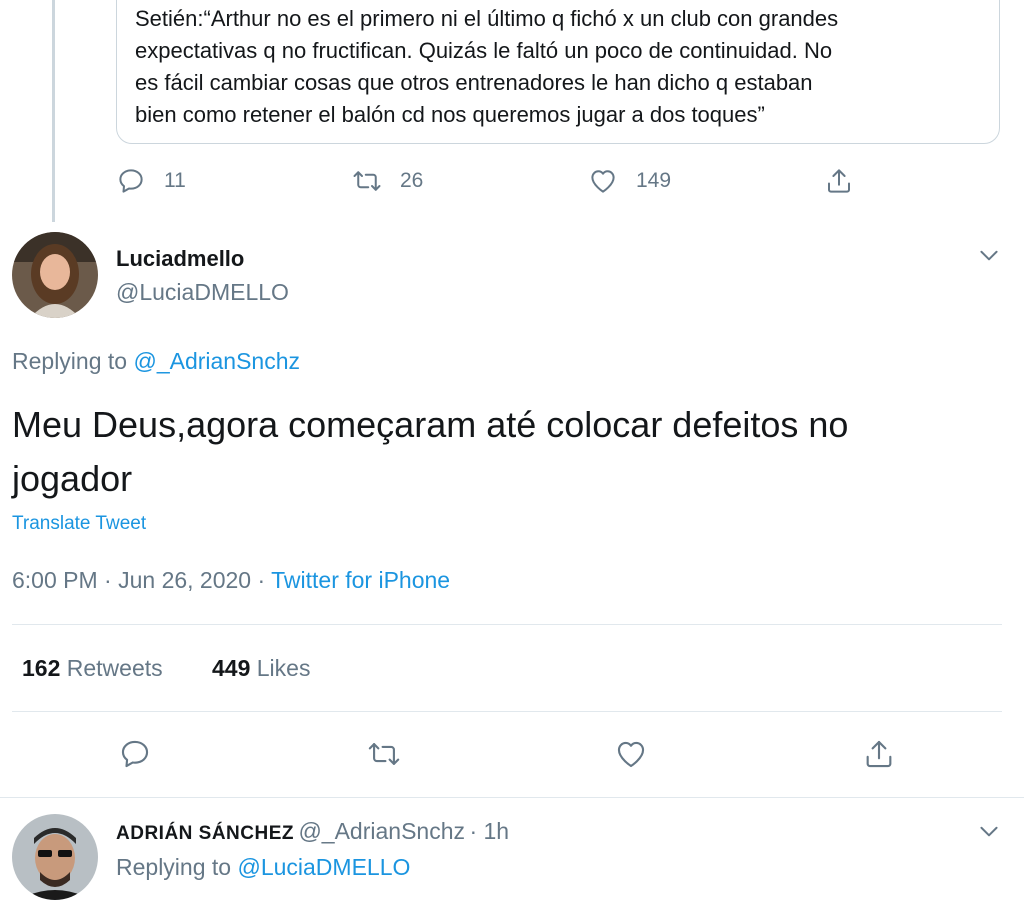  I want to click on reply-more-options-button, so click(989, 833).